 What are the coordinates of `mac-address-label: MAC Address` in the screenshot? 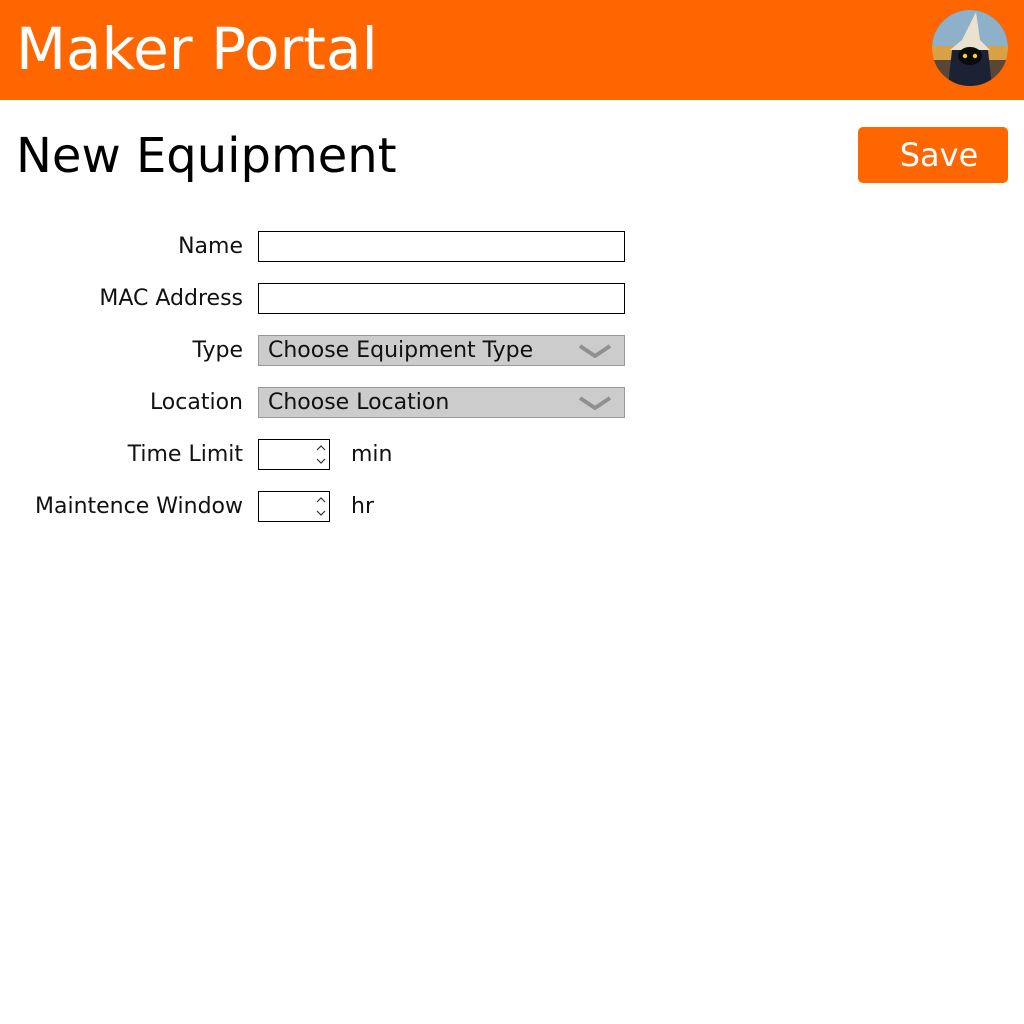 It's located at (171, 298).